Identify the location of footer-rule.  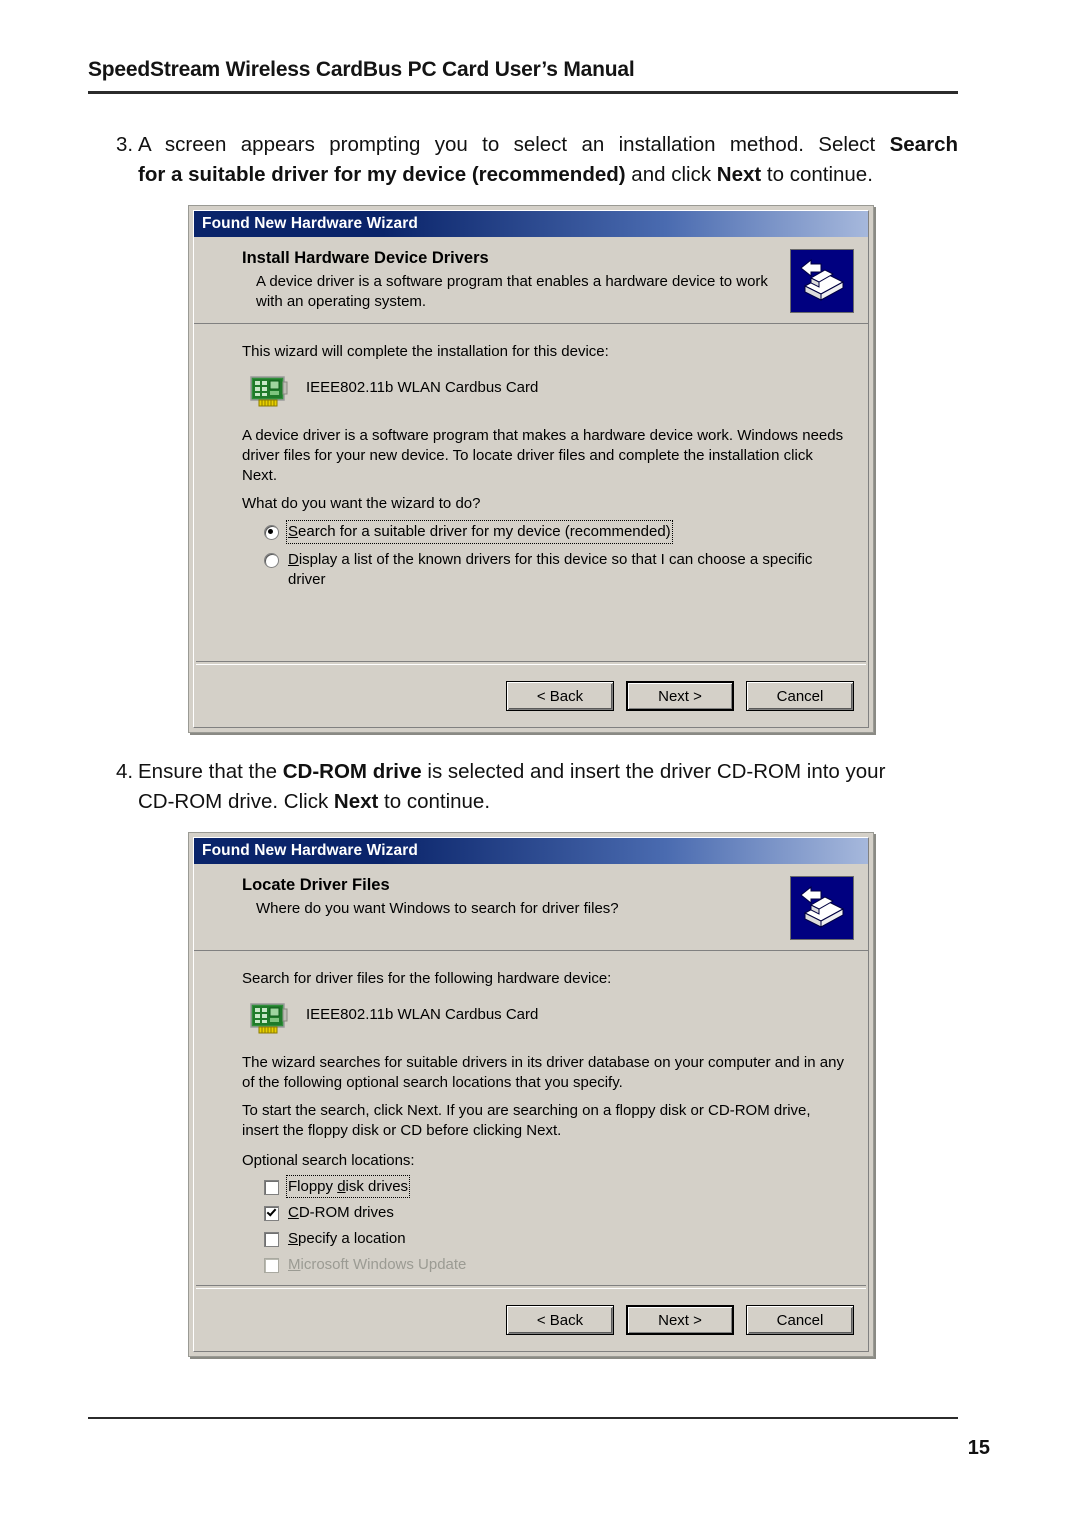
(523, 1418).